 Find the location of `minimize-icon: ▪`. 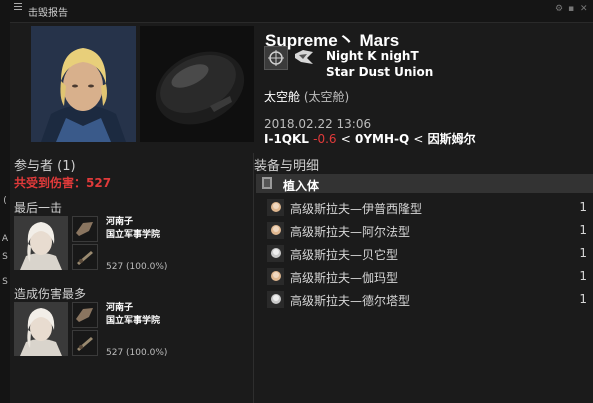

minimize-icon: ▪ is located at coordinates (571, 9).